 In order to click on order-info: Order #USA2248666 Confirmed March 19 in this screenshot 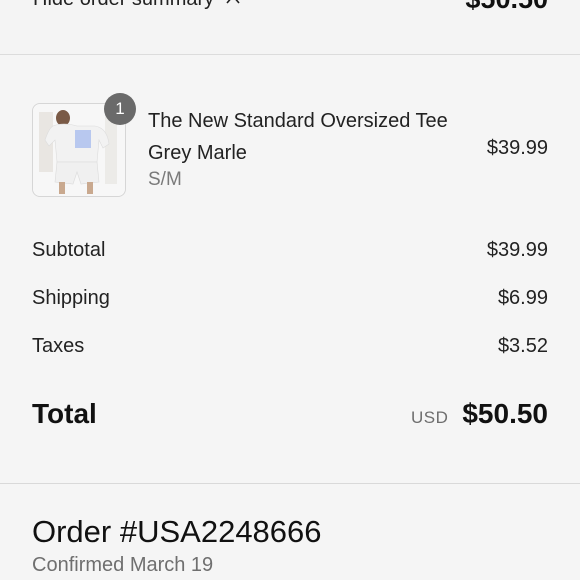, I will do `click(292, 544)`.